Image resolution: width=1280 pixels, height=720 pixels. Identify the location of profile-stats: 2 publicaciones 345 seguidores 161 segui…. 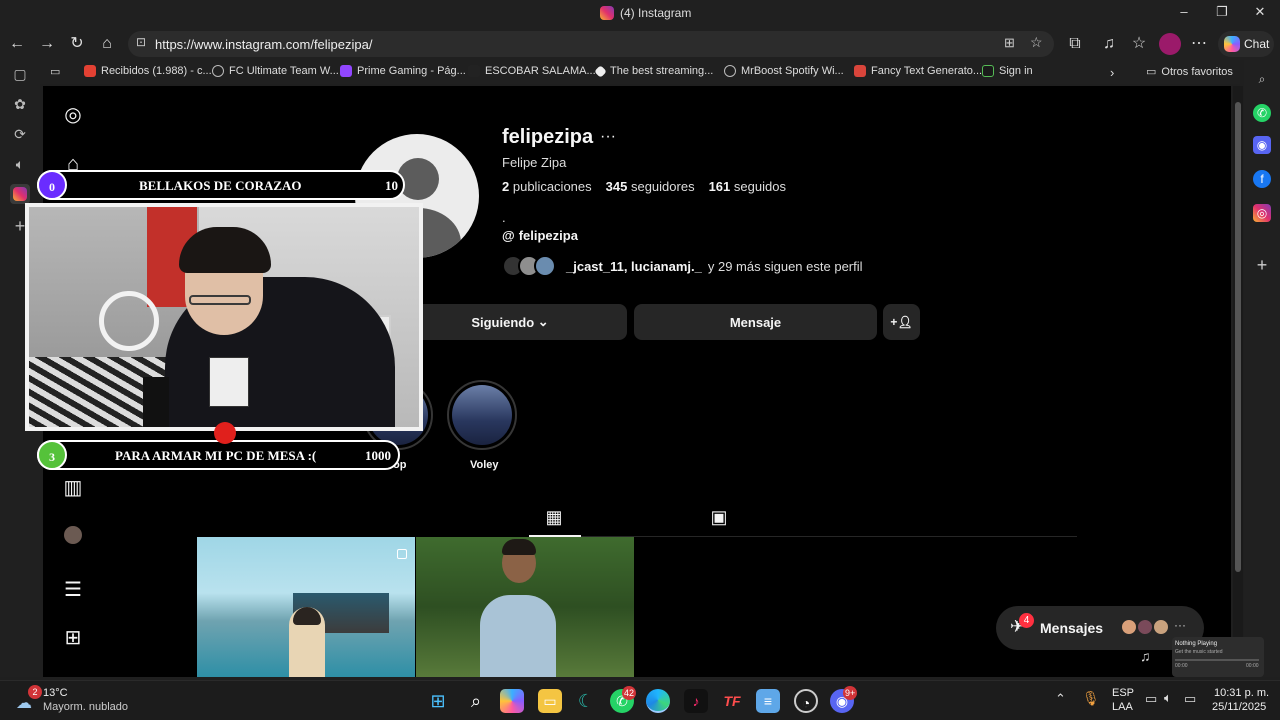
(644, 186).